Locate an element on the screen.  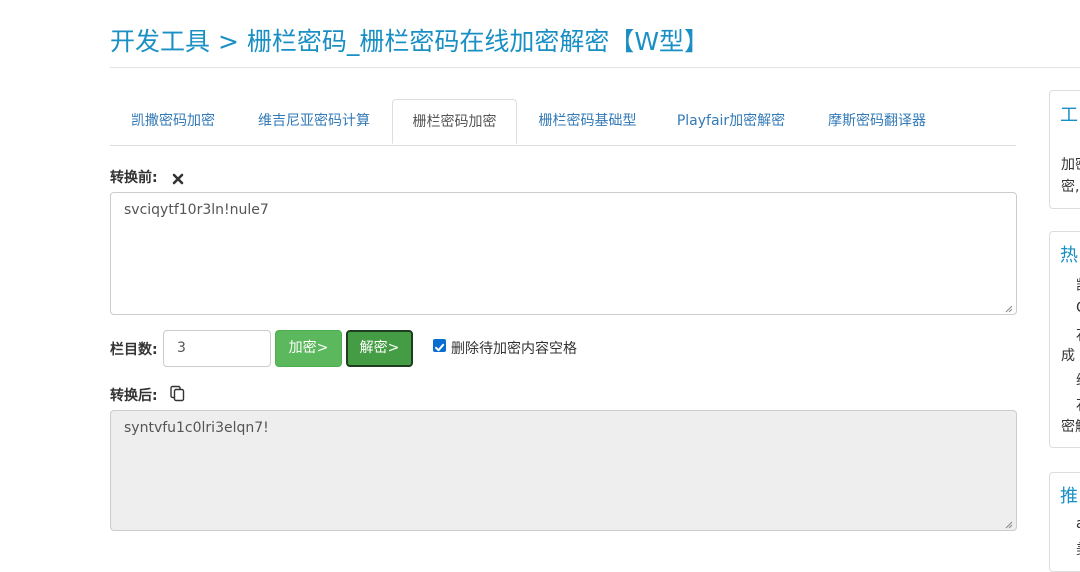
plaintext-value: svciqytf10r3ln!nule7 is located at coordinates (196, 210).